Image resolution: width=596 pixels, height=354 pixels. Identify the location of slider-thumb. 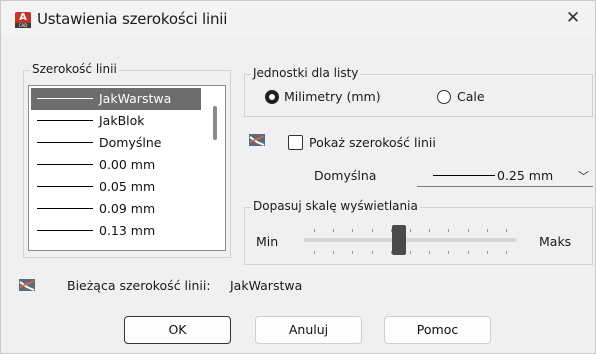
(399, 240).